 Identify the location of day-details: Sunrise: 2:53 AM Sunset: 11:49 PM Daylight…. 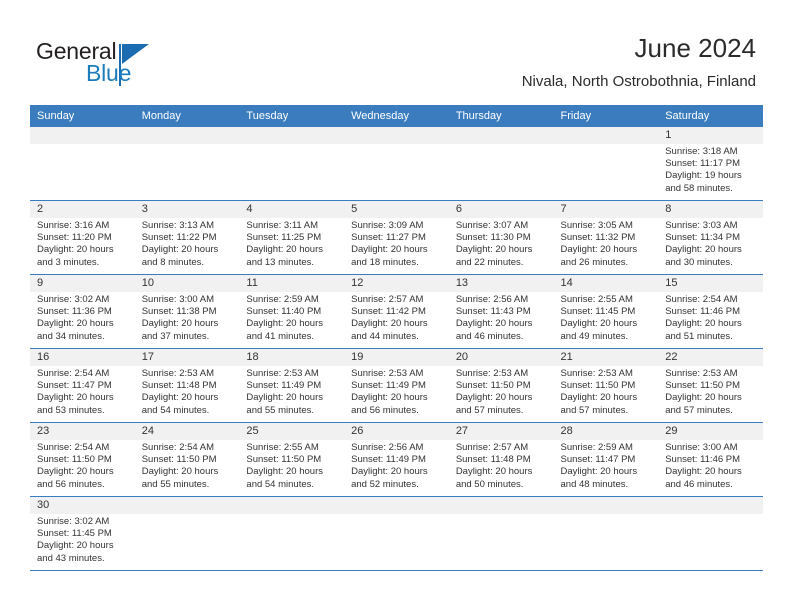
(291, 391).